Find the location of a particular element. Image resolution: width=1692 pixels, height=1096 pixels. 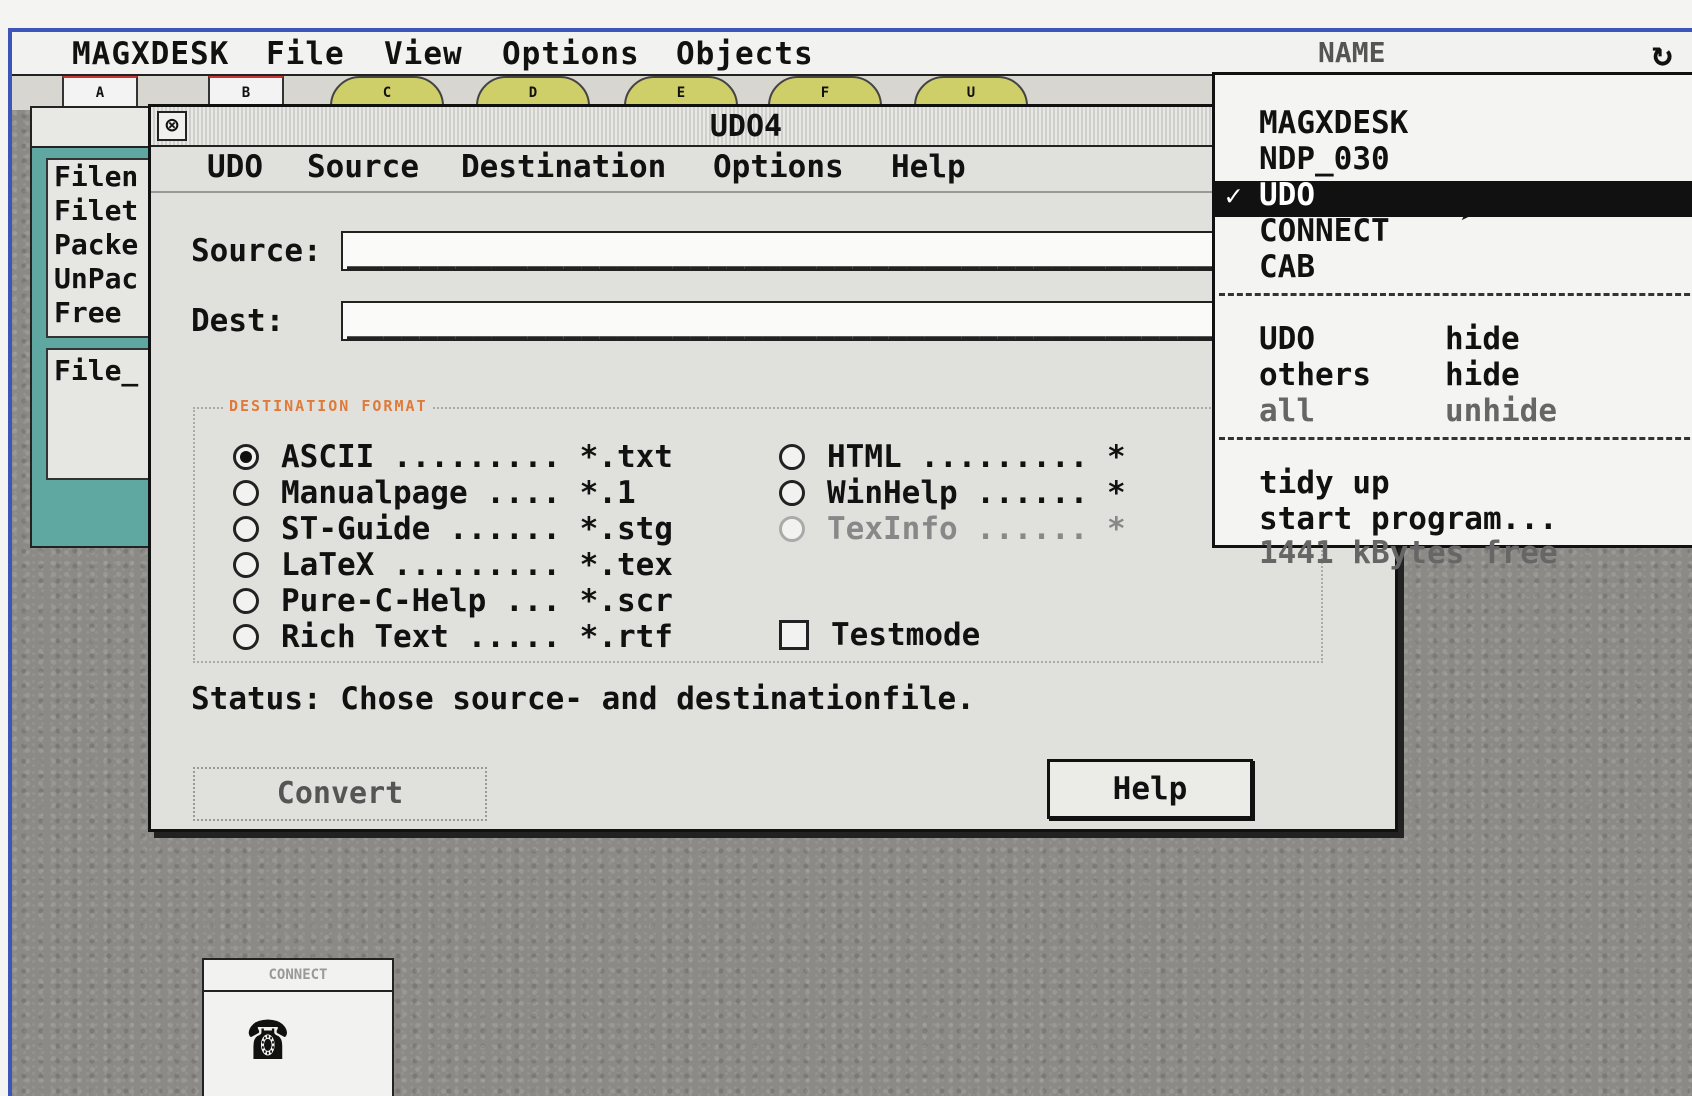

dialog-menu-options: Options is located at coordinates (778, 167).